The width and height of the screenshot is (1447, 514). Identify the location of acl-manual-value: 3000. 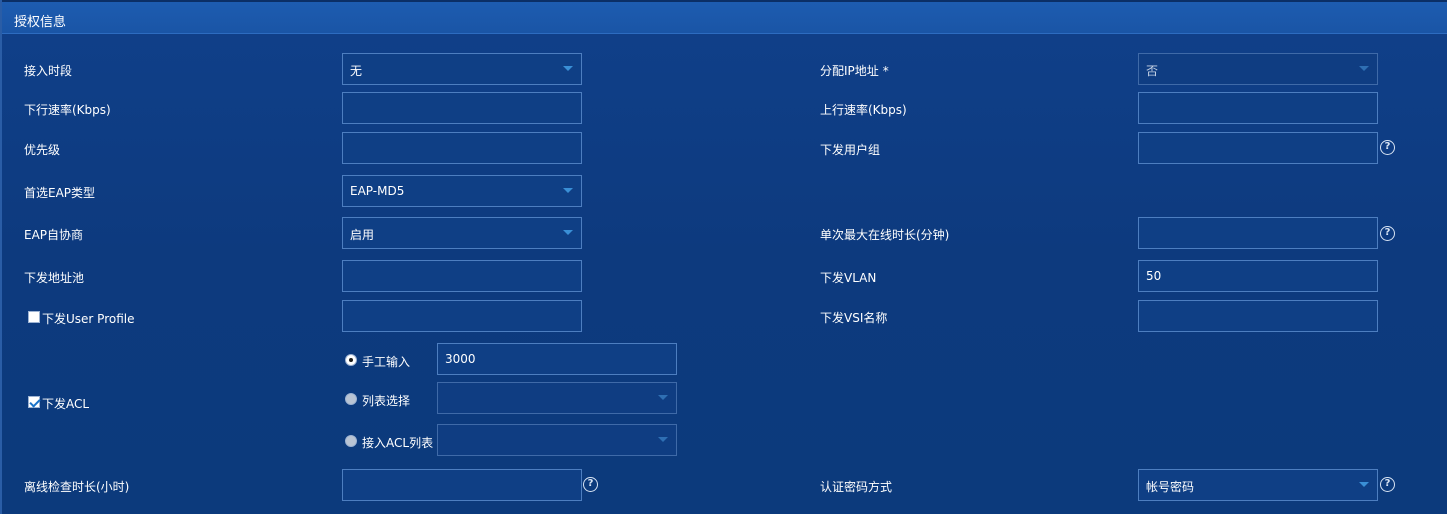
(460, 359).